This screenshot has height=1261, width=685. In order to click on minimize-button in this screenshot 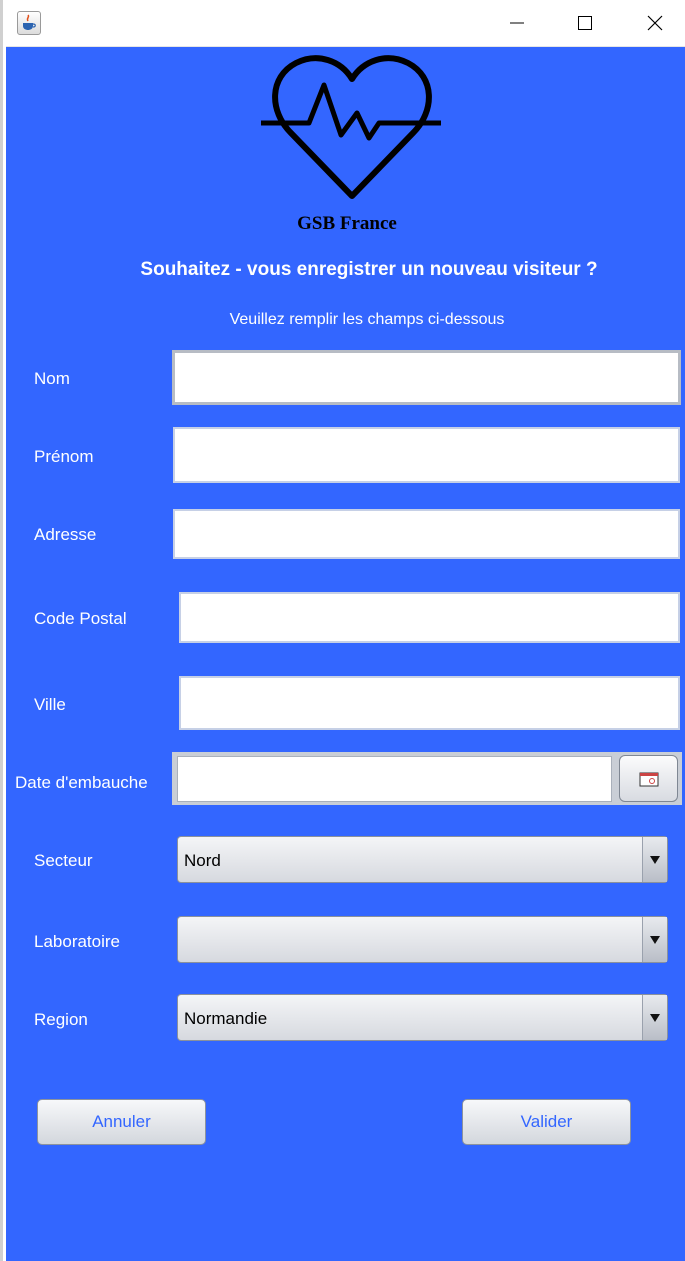, I will do `click(517, 23)`.